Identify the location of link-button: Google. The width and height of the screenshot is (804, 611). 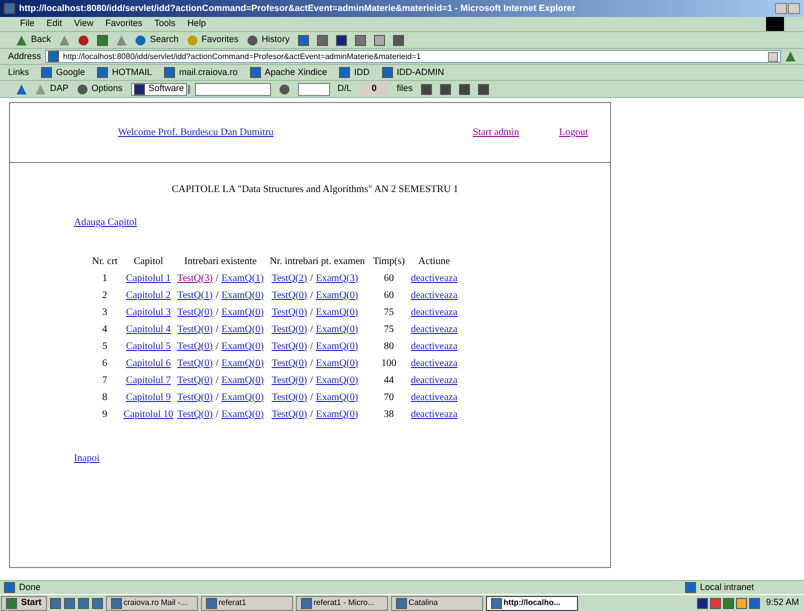
(63, 73).